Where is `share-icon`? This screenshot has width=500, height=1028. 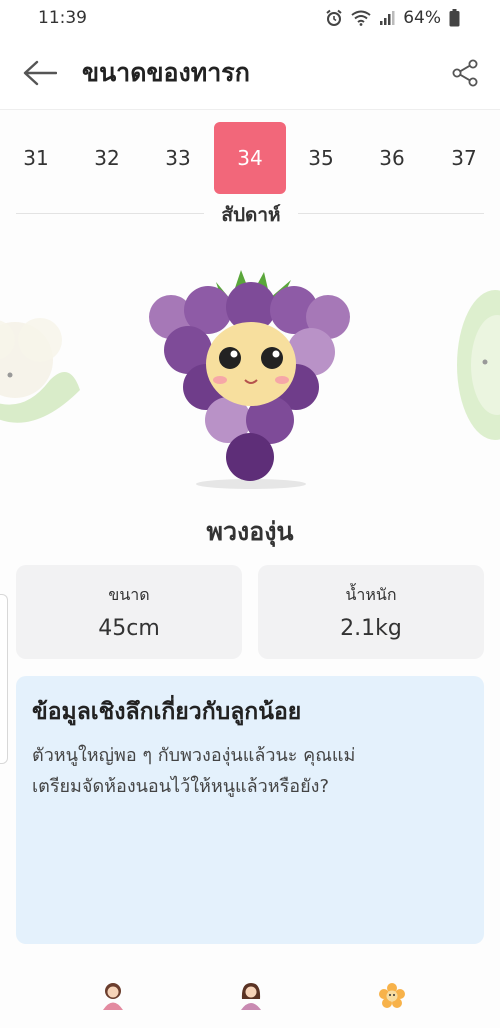 share-icon is located at coordinates (465, 72).